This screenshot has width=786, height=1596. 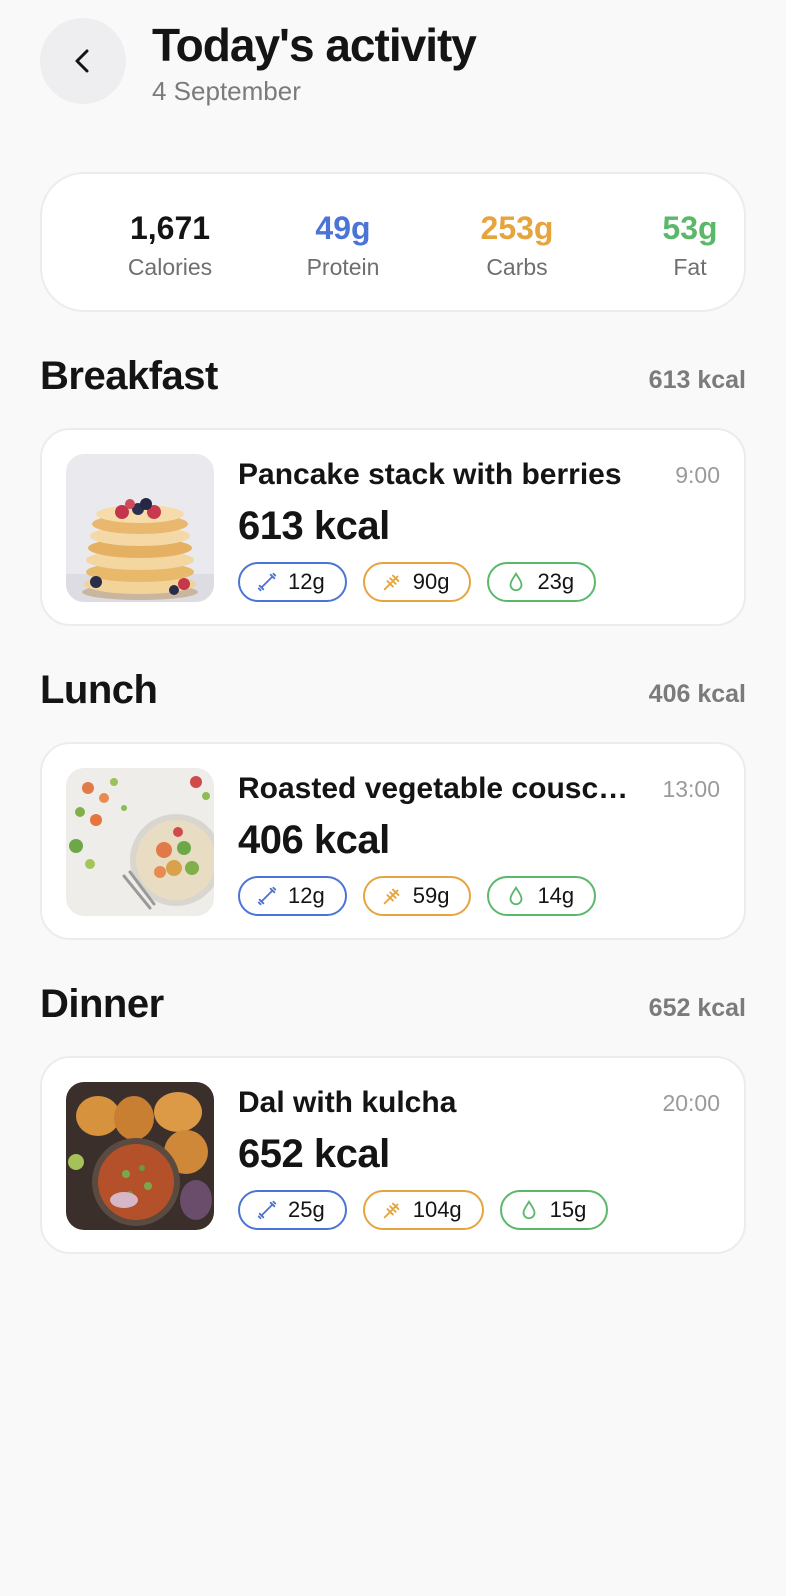 What do you see at coordinates (314, 840) in the screenshot?
I see `meal-kcal: 406 kcal` at bounding box center [314, 840].